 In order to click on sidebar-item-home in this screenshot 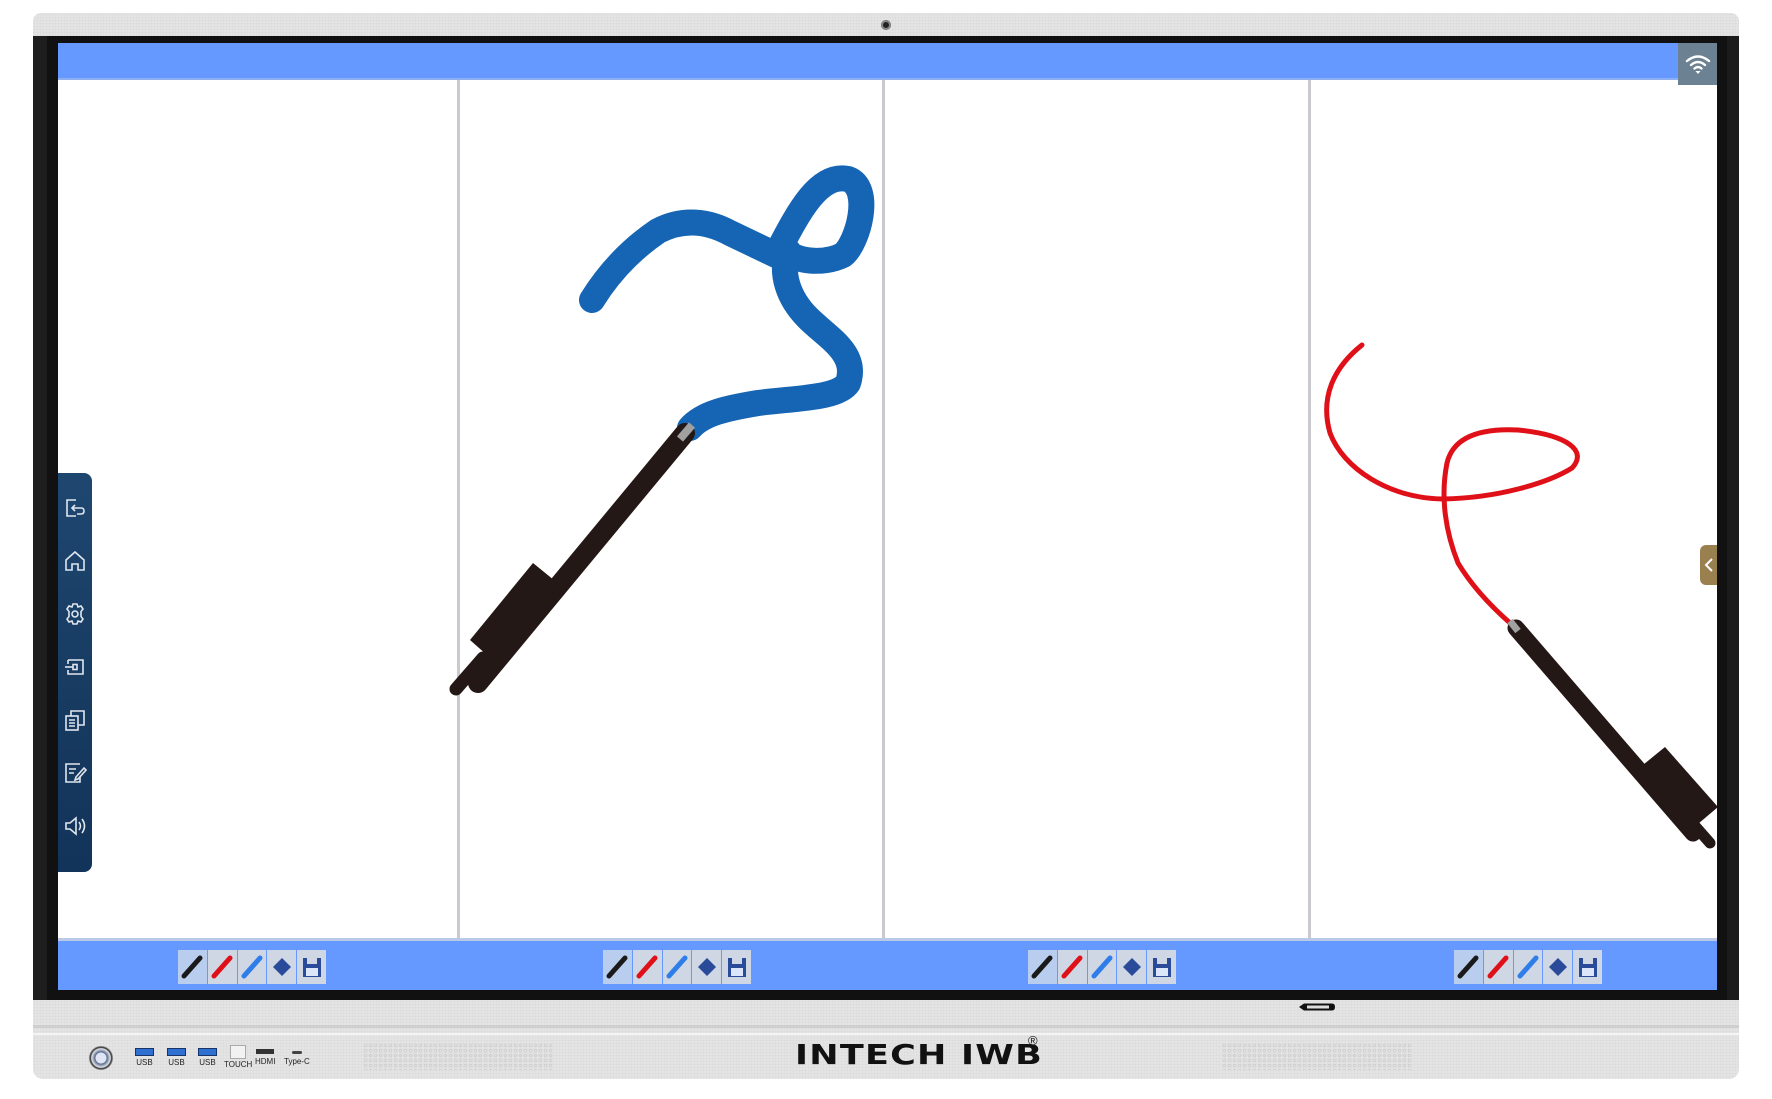, I will do `click(75, 561)`.